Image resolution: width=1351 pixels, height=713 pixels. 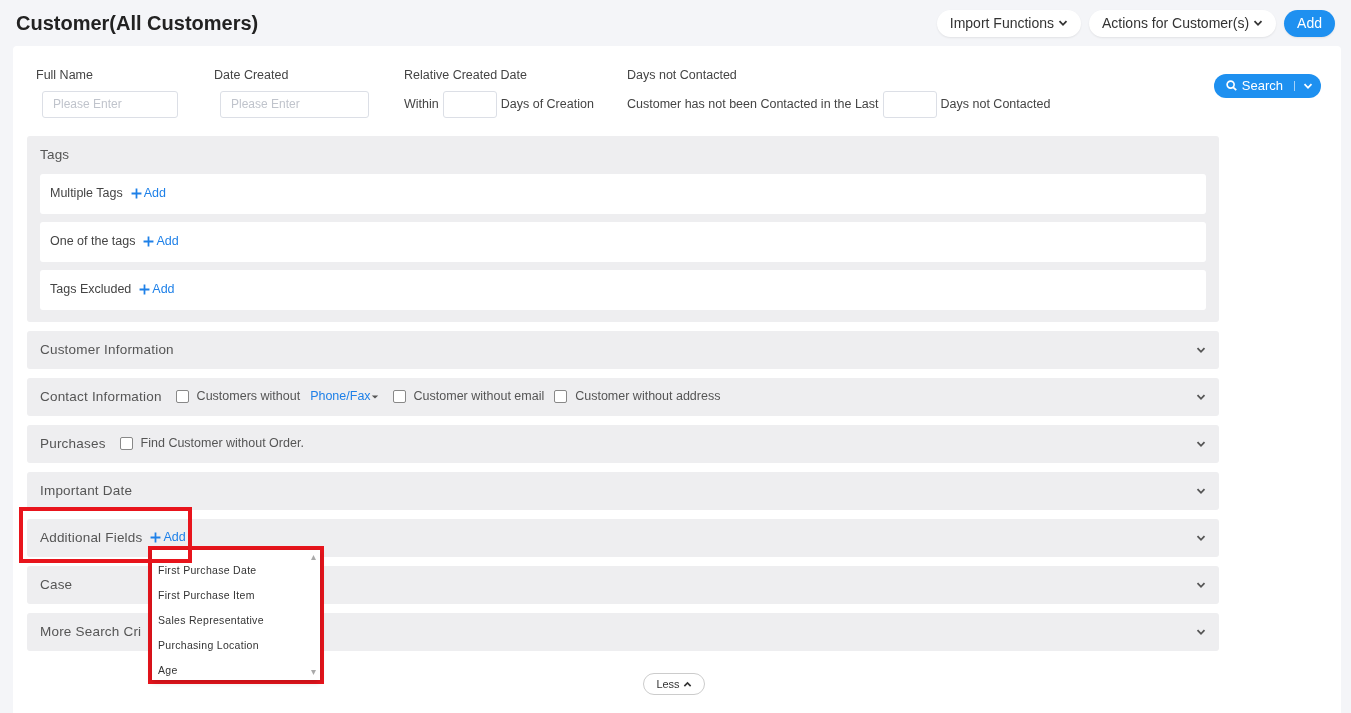 I want to click on section-title: Purchases, so click(x=73, y=443).